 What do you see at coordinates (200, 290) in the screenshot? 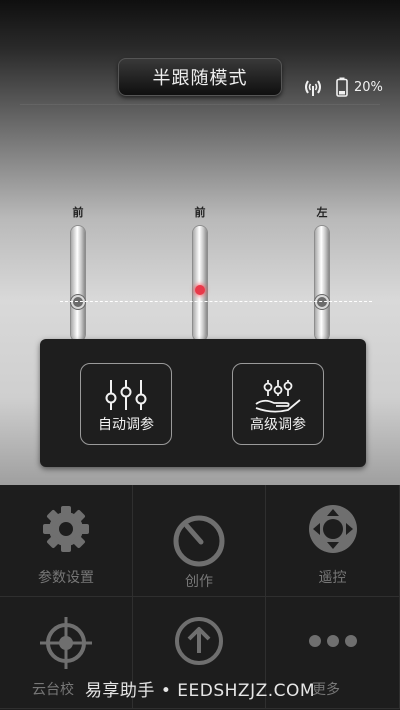
I see `slider-2-knob` at bounding box center [200, 290].